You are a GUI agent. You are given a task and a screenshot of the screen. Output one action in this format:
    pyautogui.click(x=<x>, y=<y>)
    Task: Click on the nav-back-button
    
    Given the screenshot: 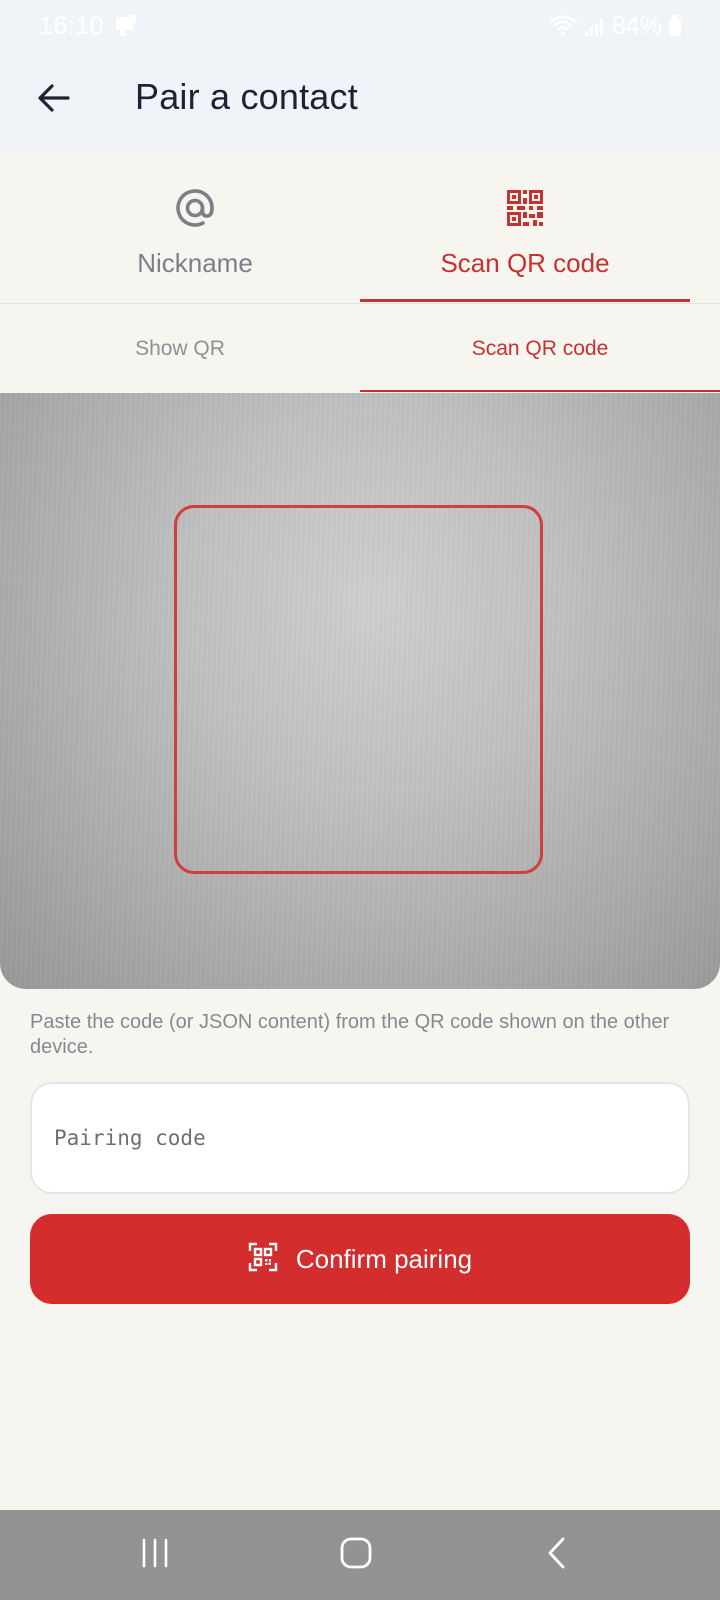 What is the action you would take?
    pyautogui.click(x=558, y=1555)
    